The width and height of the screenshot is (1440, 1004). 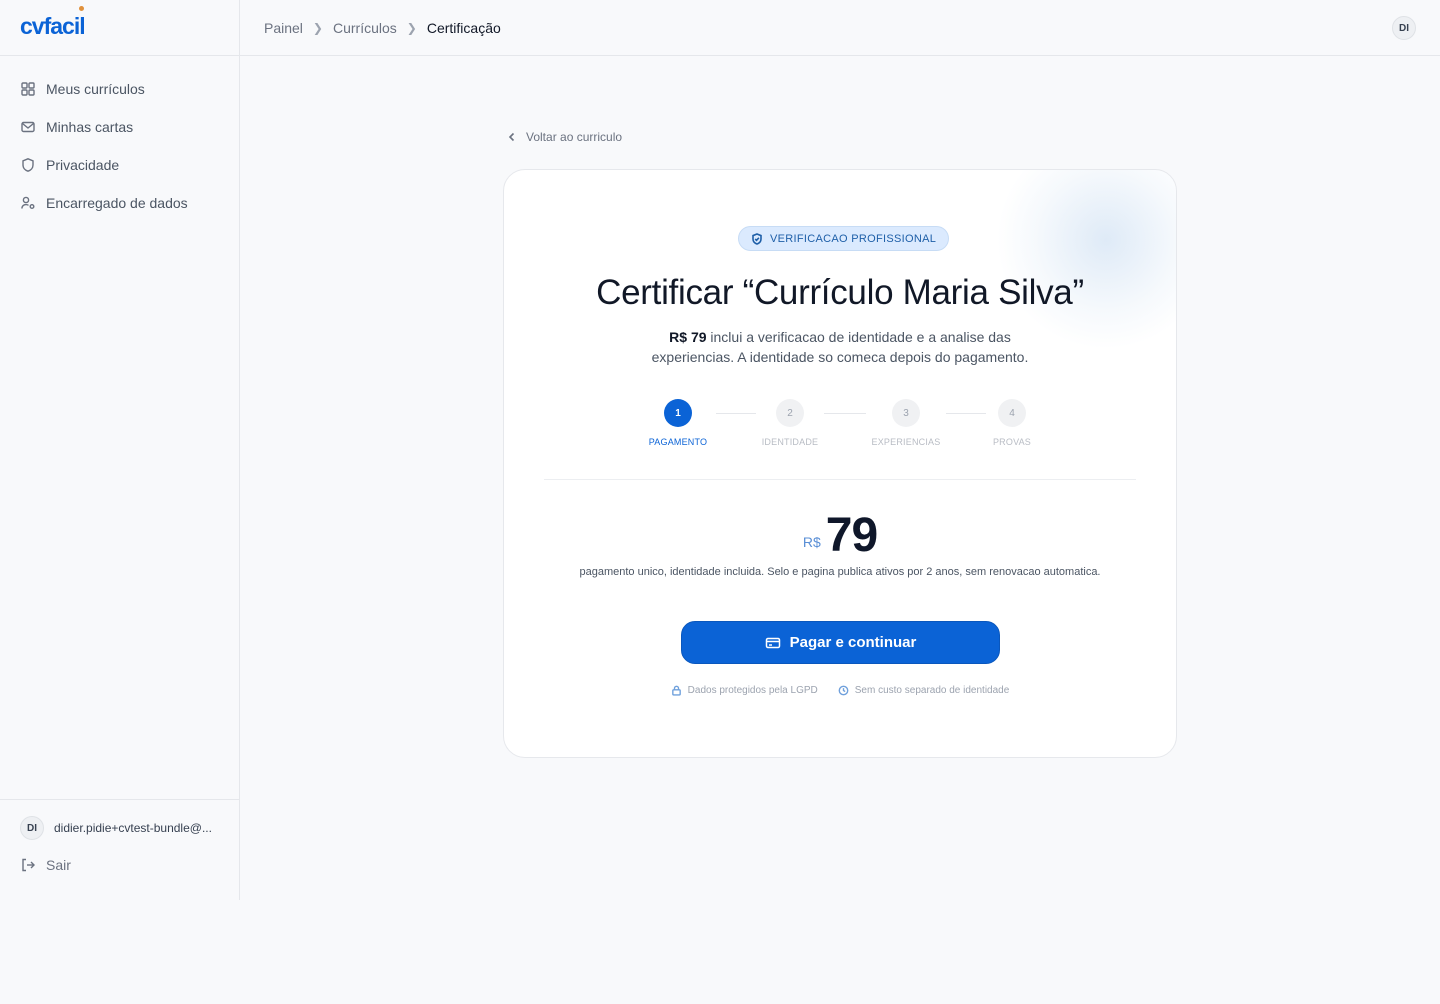 What do you see at coordinates (772, 642) in the screenshot?
I see `credit-card-icon` at bounding box center [772, 642].